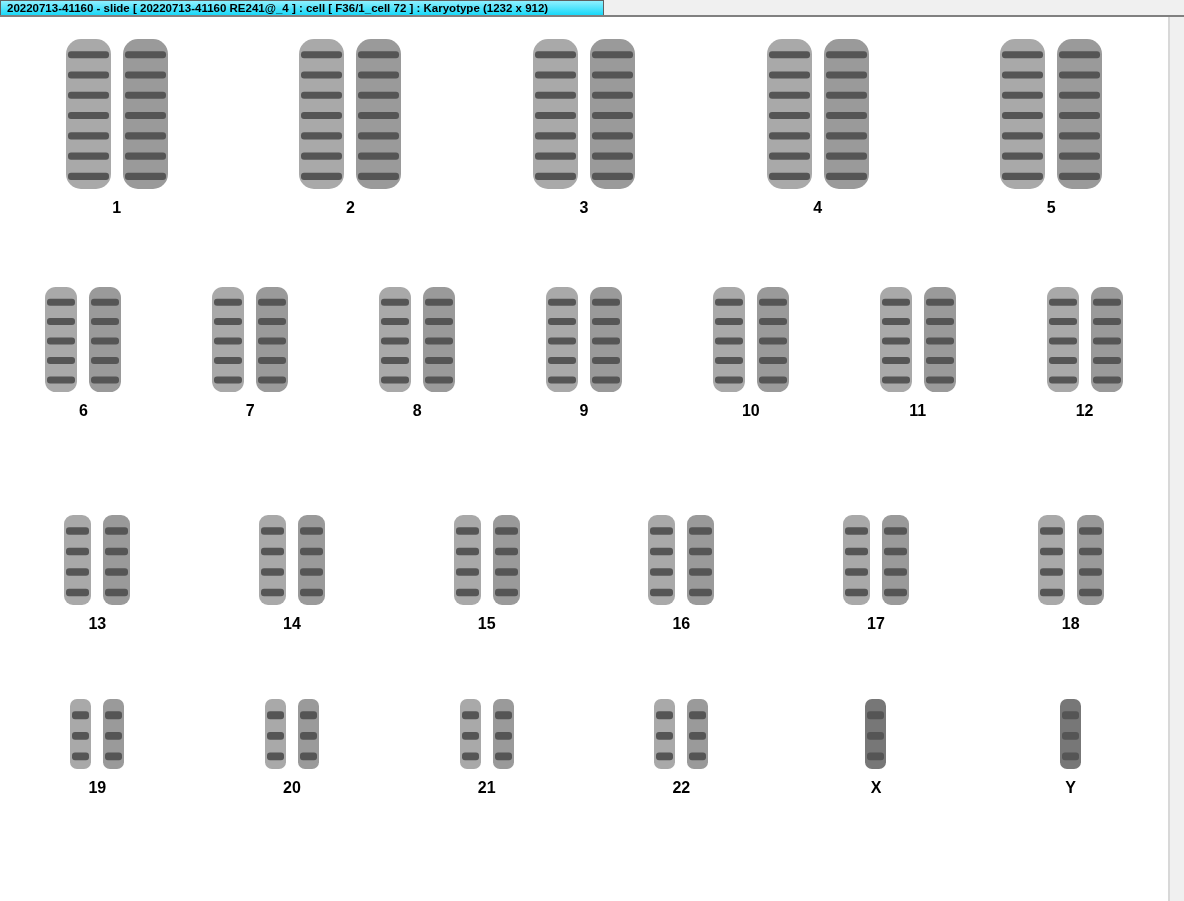 This screenshot has height=901, width=1184. What do you see at coordinates (97, 624) in the screenshot?
I see `chromosome-label: 13` at bounding box center [97, 624].